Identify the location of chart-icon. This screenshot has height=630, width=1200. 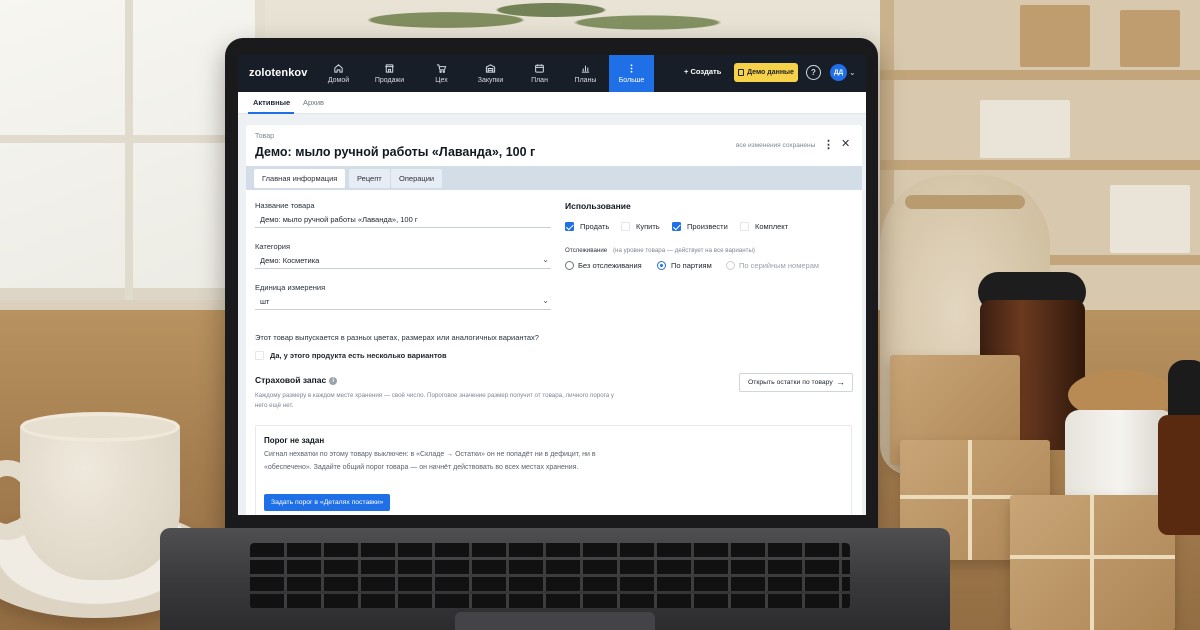
(585, 69).